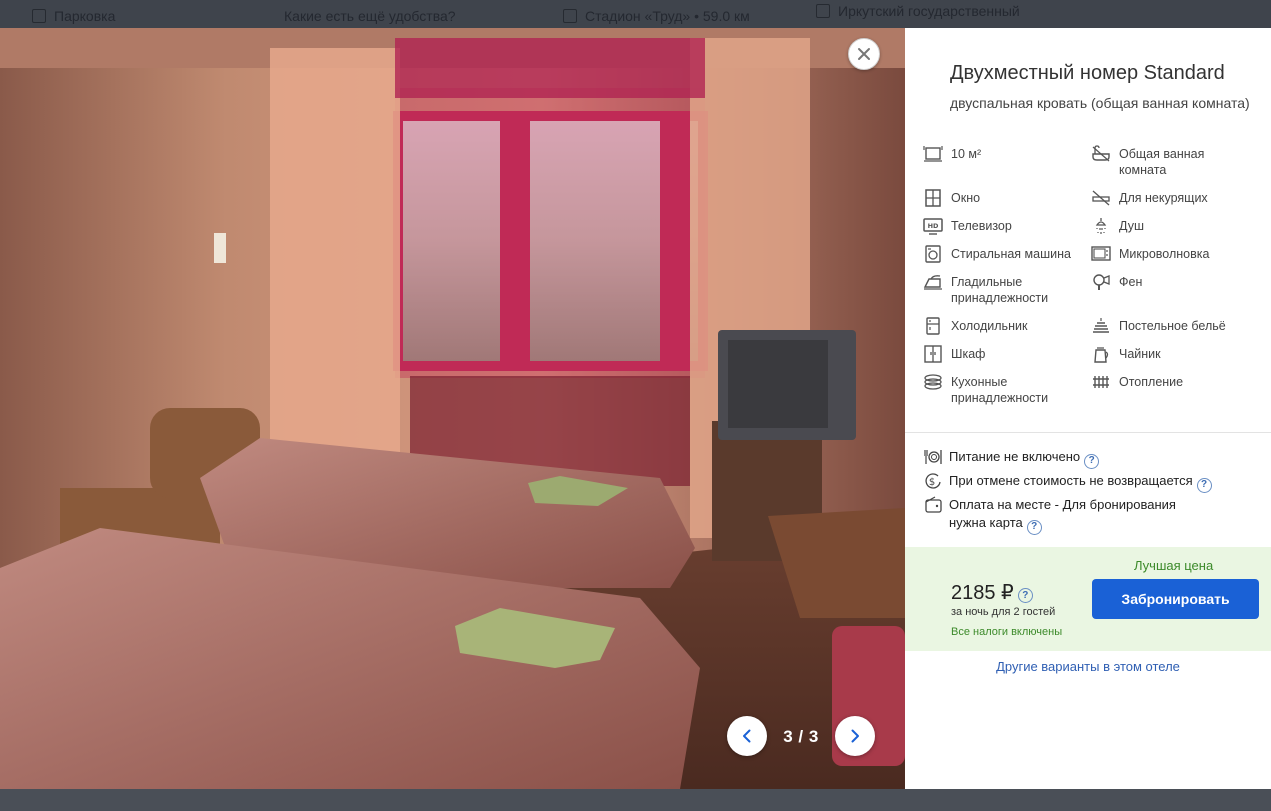 Image resolution: width=1271 pixels, height=811 pixels. I want to click on amenity-label: Фен, so click(1131, 282).